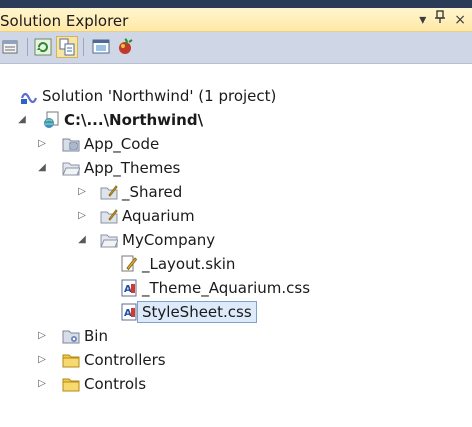 The image size is (472, 427). I want to click on bin-folder-icon, so click(71, 336).